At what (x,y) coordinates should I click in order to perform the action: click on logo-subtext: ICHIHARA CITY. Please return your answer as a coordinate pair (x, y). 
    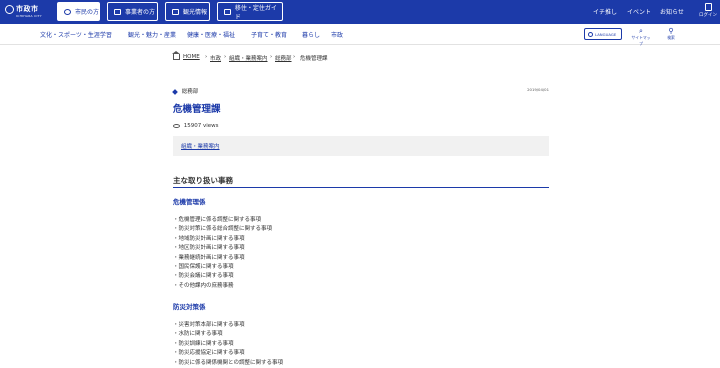
    Looking at the image, I should click on (29, 16).